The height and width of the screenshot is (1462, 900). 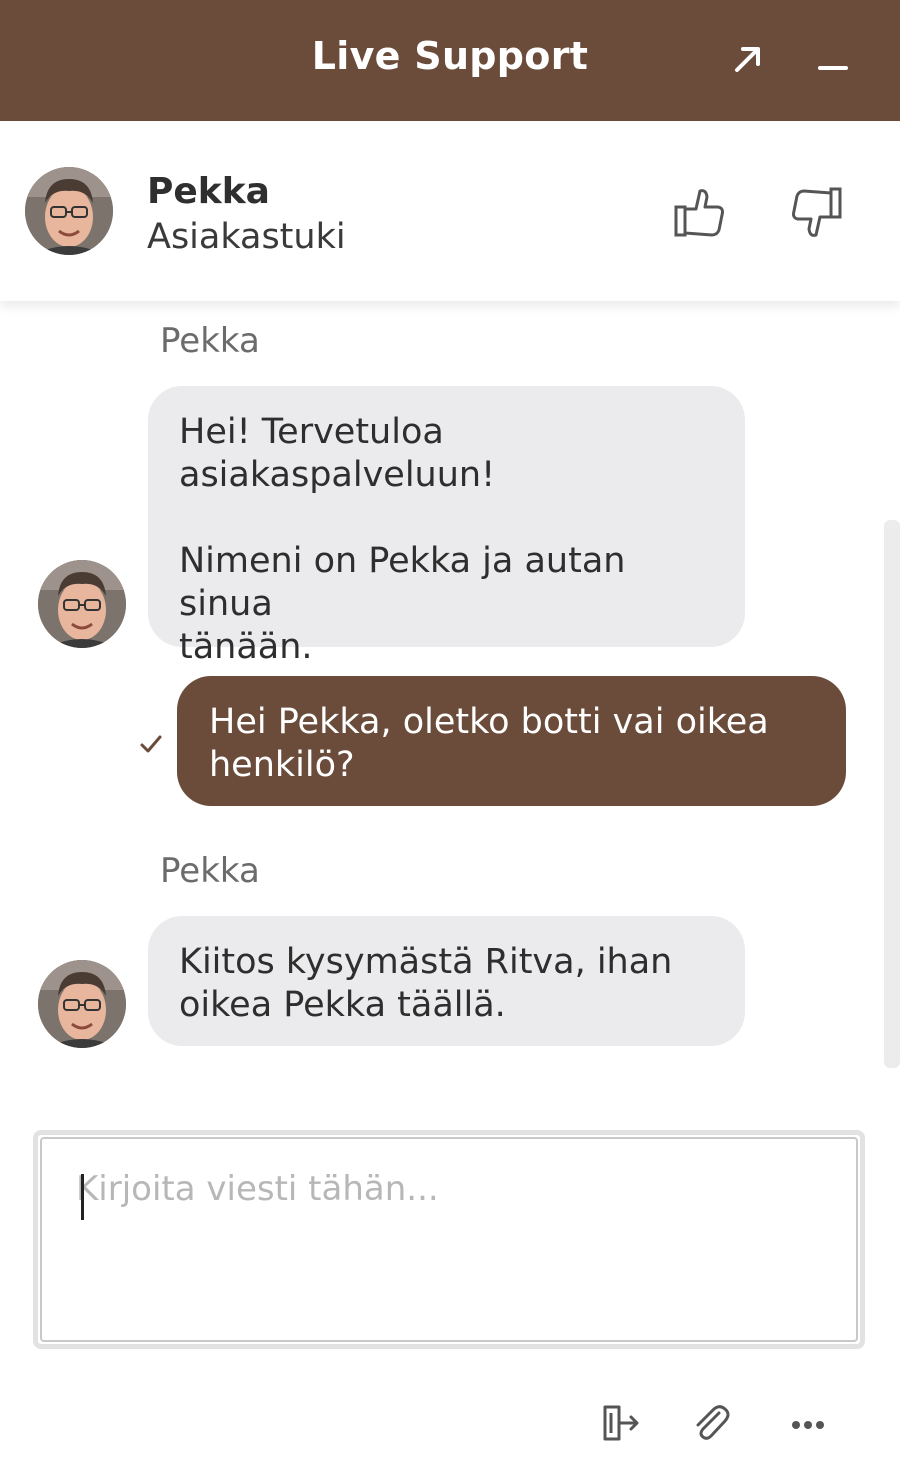 What do you see at coordinates (833, 68) in the screenshot?
I see `minus-icon` at bounding box center [833, 68].